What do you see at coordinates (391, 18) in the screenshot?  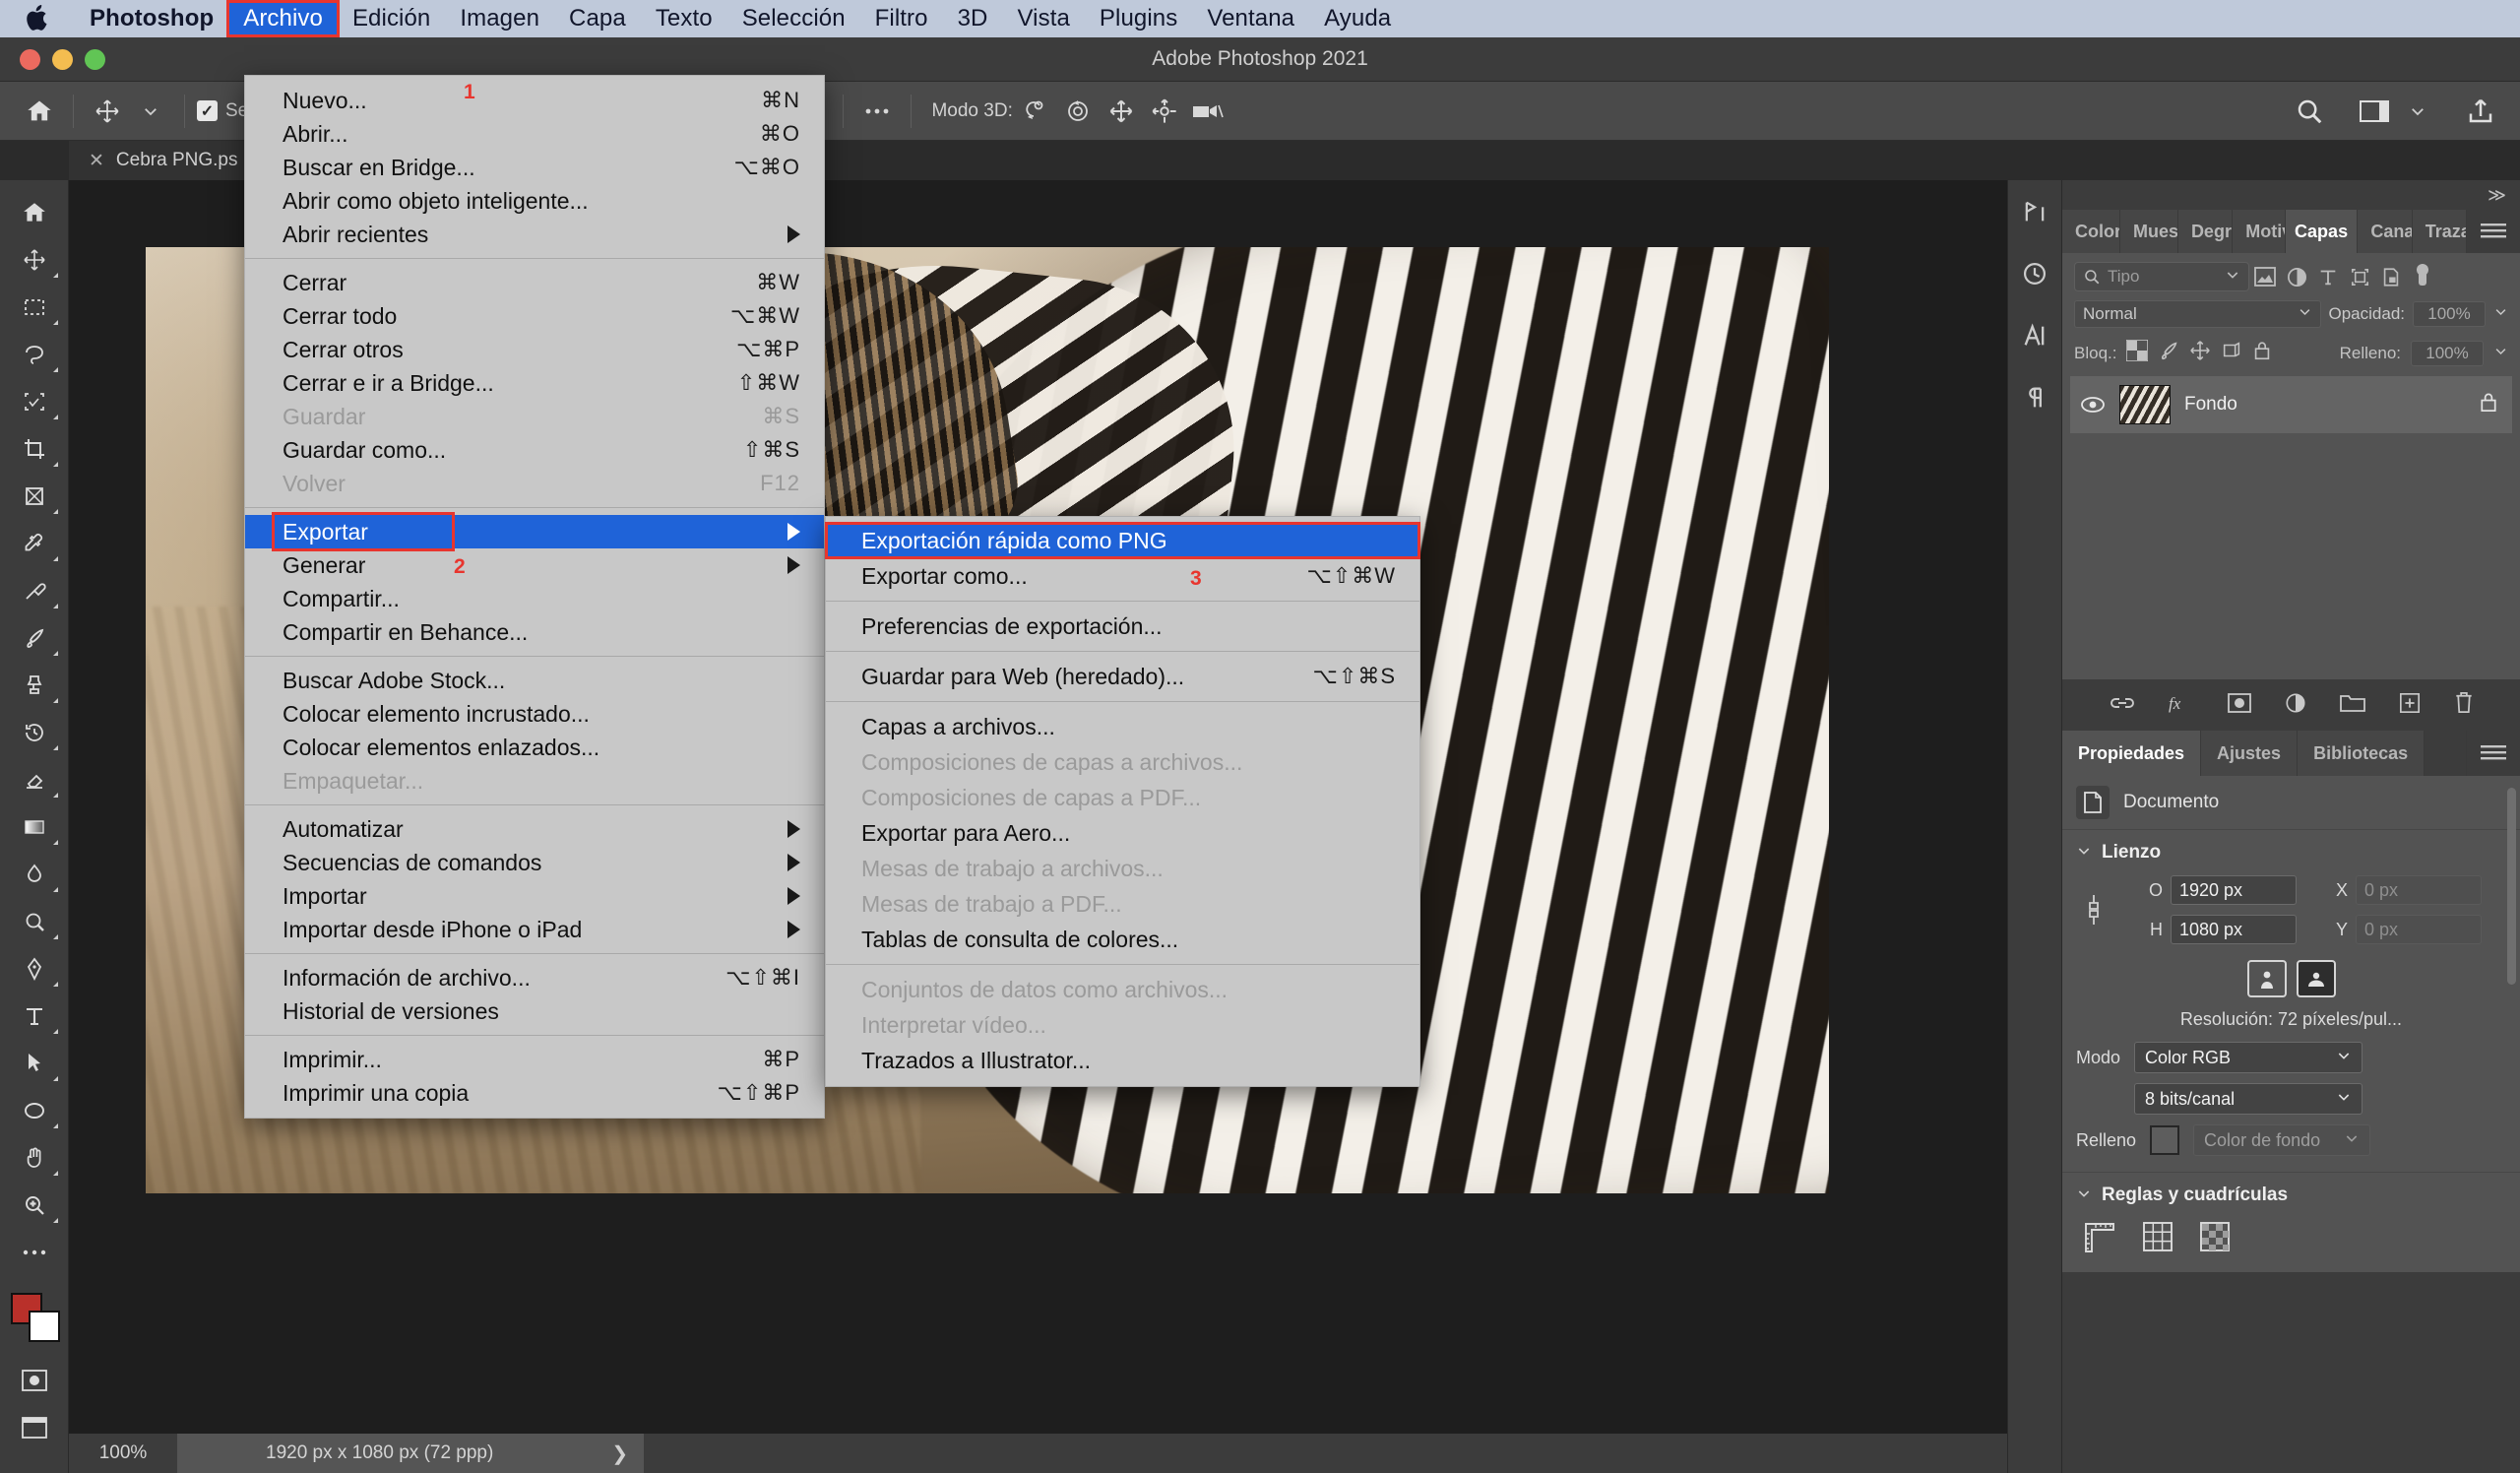 I see `menu-edicion: Edición` at bounding box center [391, 18].